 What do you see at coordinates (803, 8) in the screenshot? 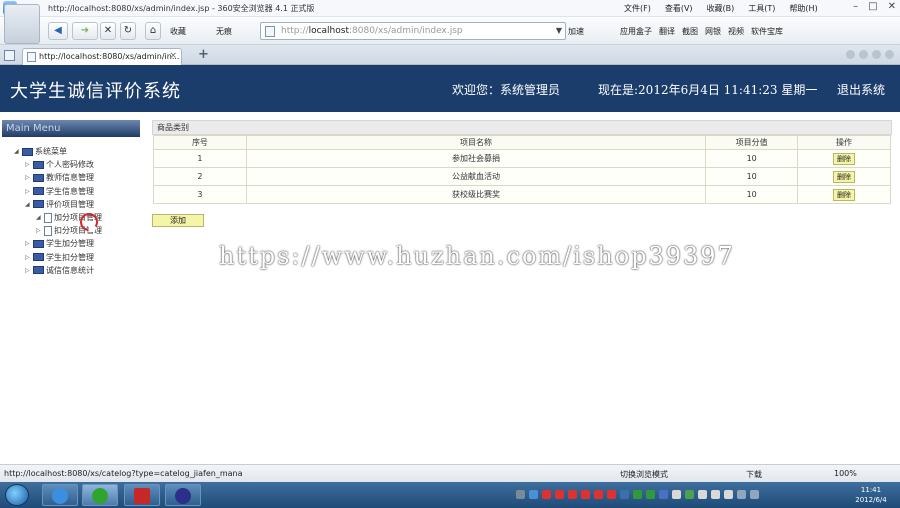
I see `menu-help: 帮助(H)` at bounding box center [803, 8].